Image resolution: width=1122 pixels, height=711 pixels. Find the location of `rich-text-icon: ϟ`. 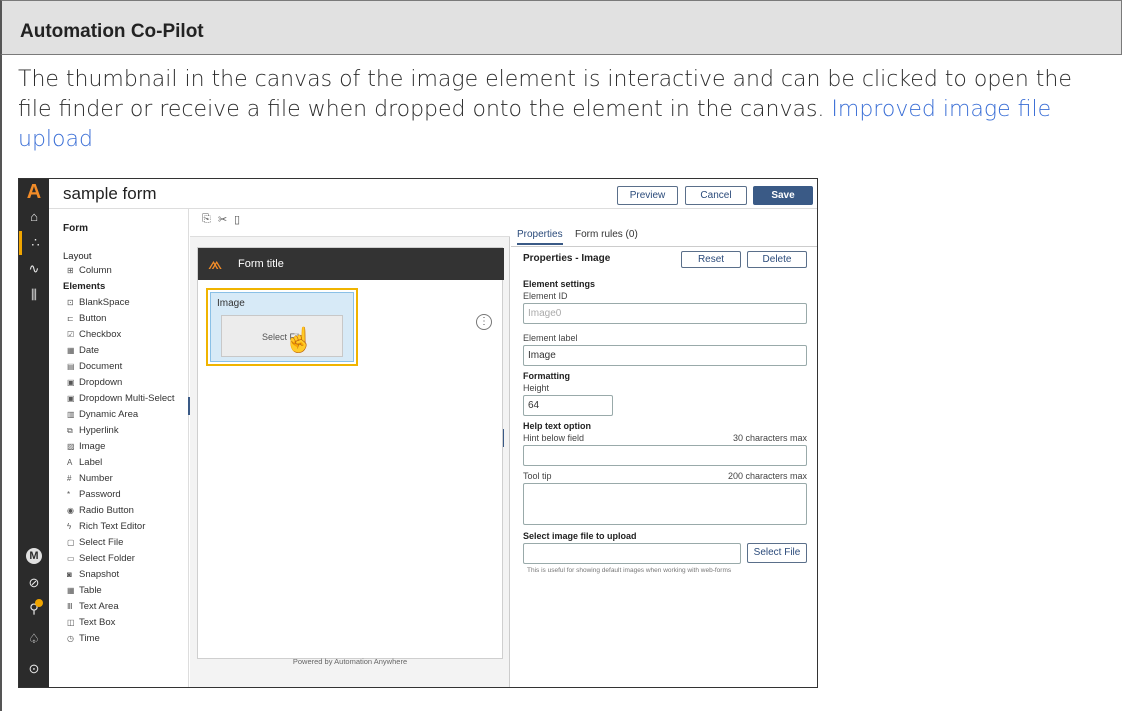

rich-text-icon: ϟ is located at coordinates (69, 526).